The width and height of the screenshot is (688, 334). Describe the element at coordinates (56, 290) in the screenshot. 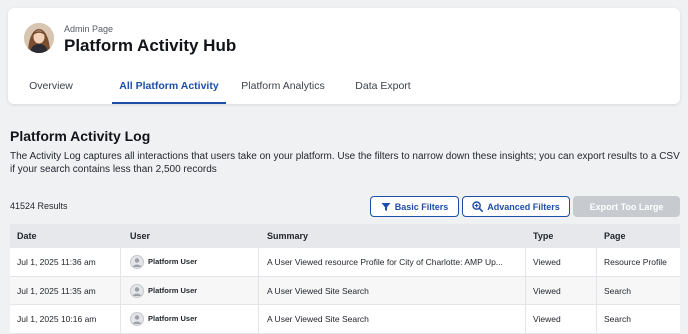

I see `cell-date: Jul 1, 2025 11:35 am` at that location.